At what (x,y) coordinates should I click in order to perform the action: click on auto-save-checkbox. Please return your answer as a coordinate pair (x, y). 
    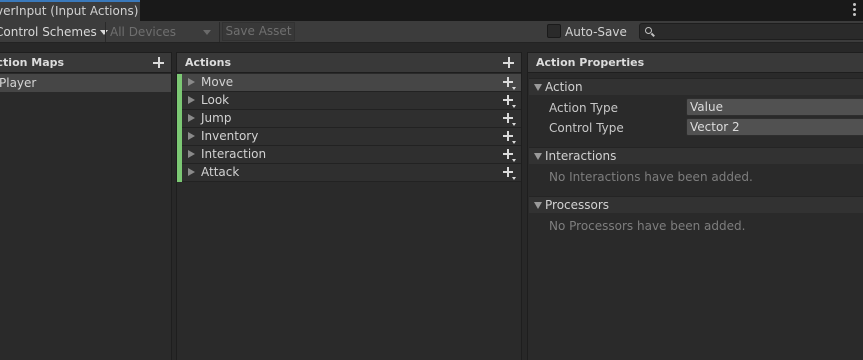
    Looking at the image, I should click on (554, 31).